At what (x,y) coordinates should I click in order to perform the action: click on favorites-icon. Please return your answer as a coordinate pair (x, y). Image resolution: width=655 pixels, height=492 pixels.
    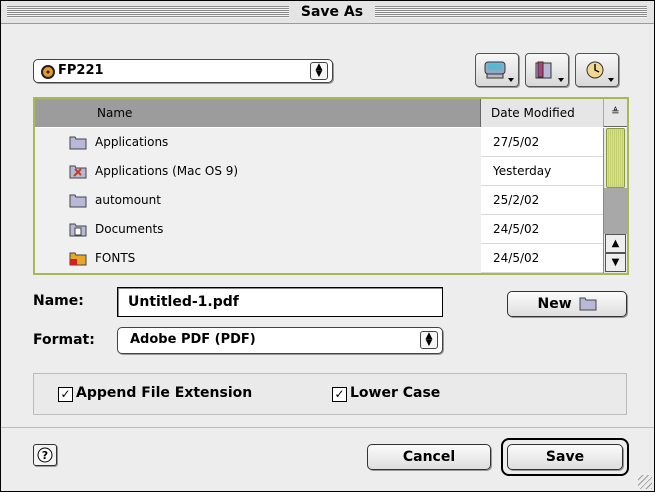
    Looking at the image, I should click on (543, 70).